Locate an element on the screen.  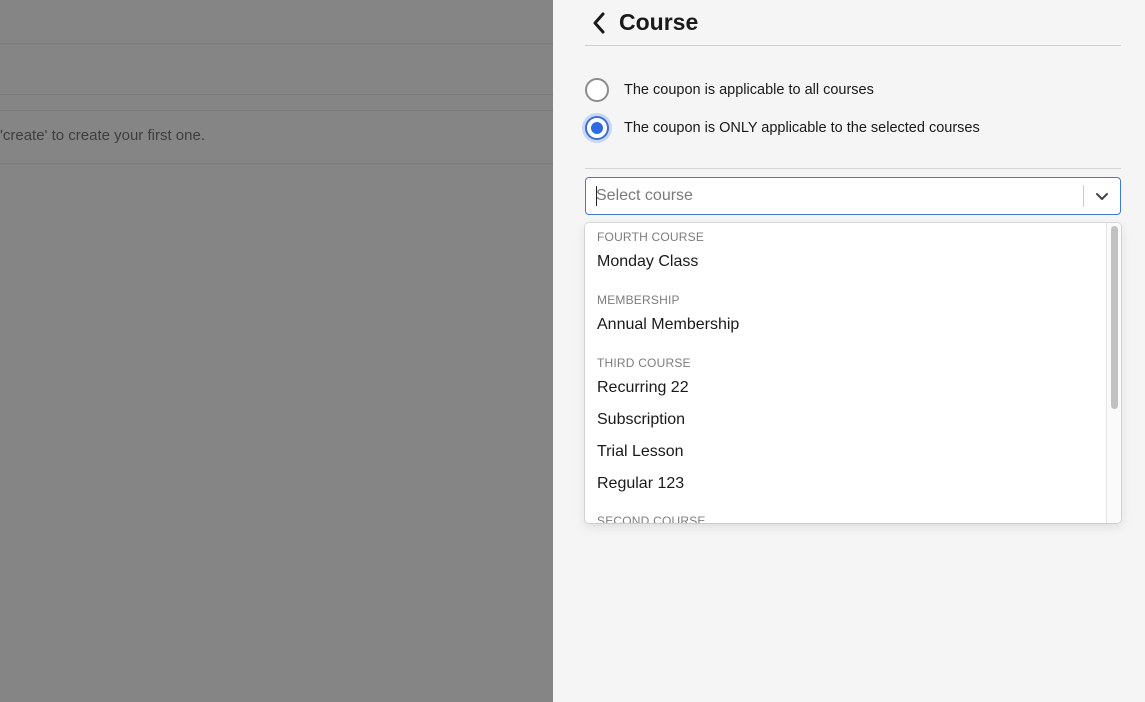
list-item: Regular 123 is located at coordinates (846, 484).